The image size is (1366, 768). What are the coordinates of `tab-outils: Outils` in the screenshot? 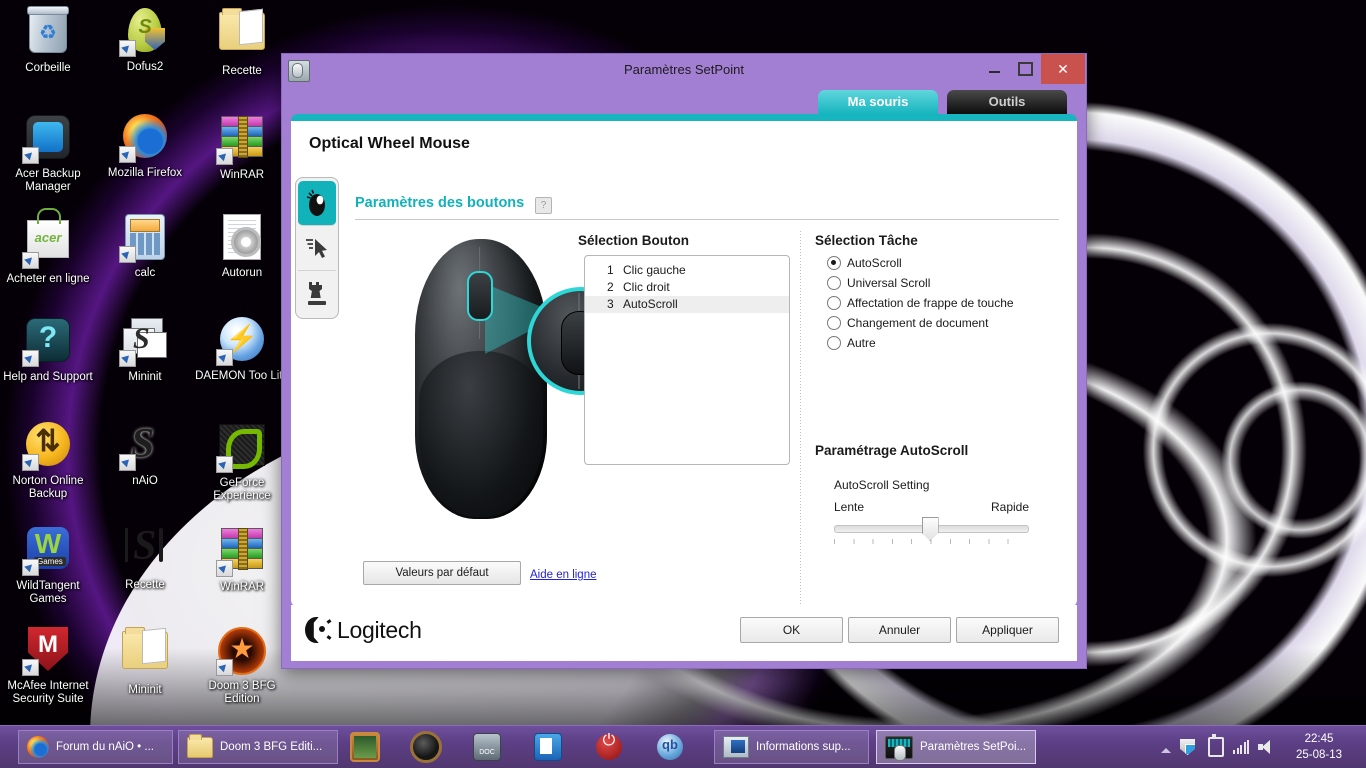 It's located at (1007, 102).